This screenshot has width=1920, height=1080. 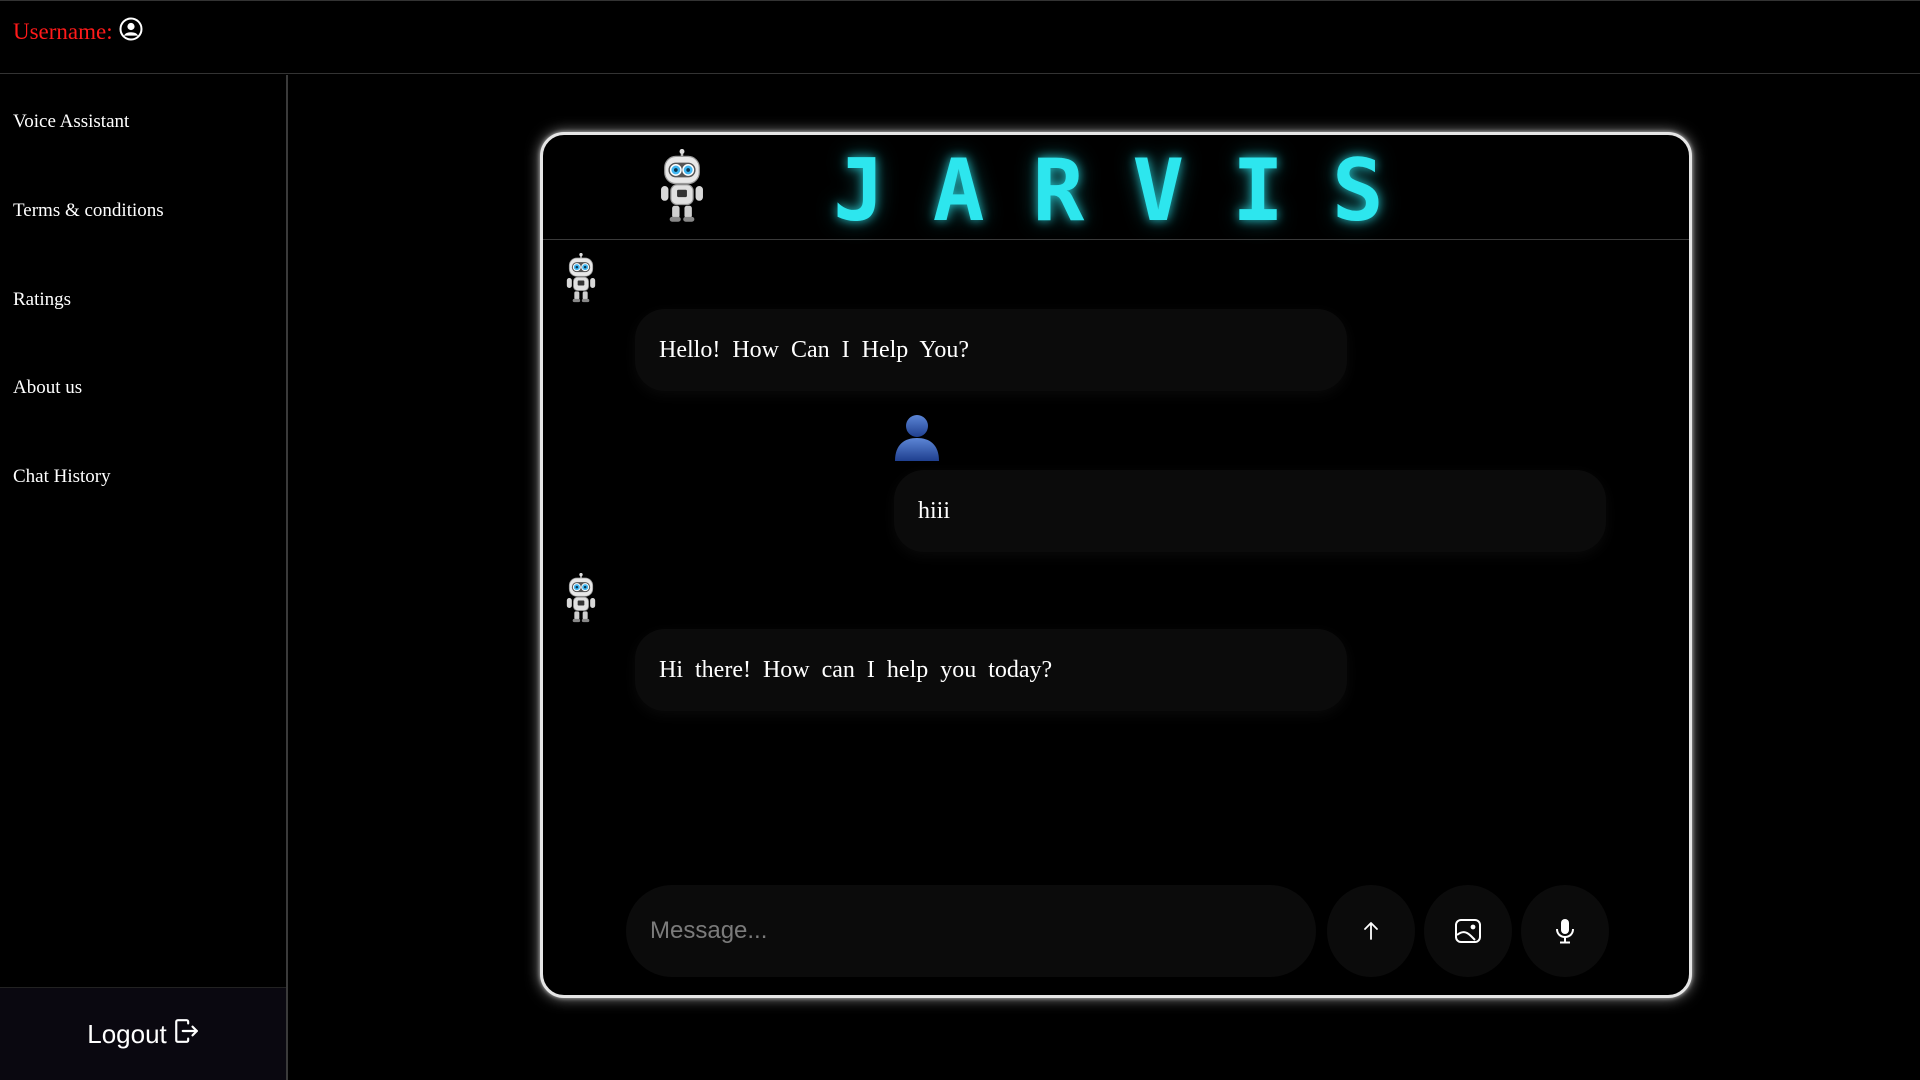 I want to click on bot-message: Hello! How Can I Help You?, so click(x=991, y=350).